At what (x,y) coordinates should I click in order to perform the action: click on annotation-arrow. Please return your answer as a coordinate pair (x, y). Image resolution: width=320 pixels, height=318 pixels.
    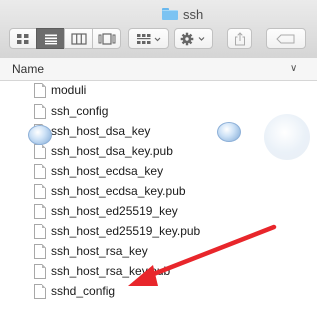
    Looking at the image, I should click on (202, 255).